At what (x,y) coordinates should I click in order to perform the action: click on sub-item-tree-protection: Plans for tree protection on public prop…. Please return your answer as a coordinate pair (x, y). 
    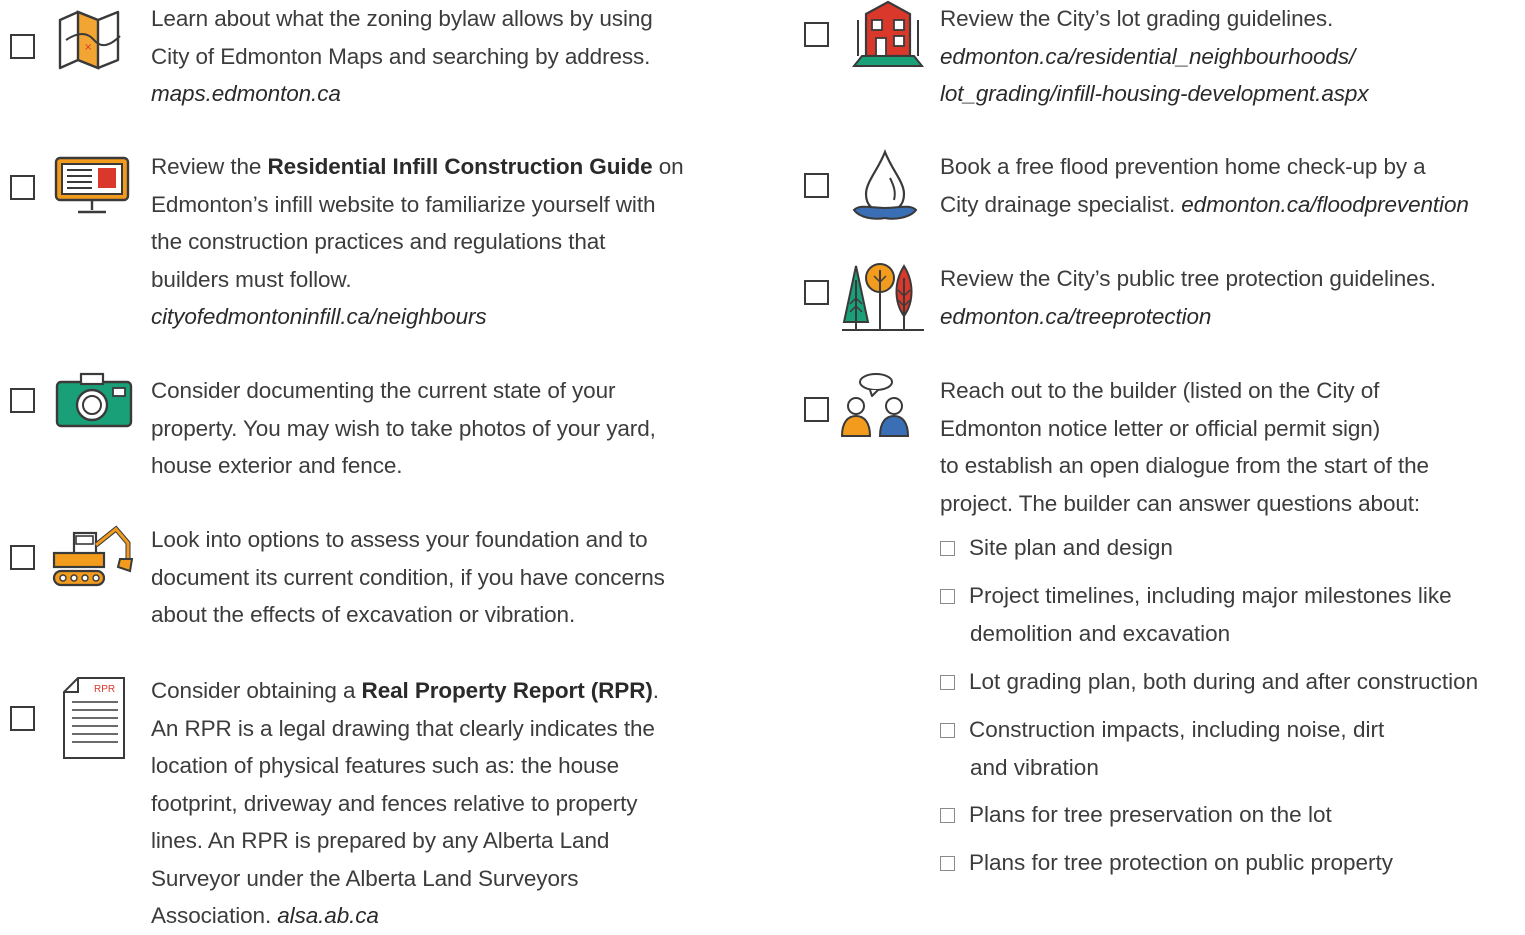
    Looking at the image, I should click on (1166, 863).